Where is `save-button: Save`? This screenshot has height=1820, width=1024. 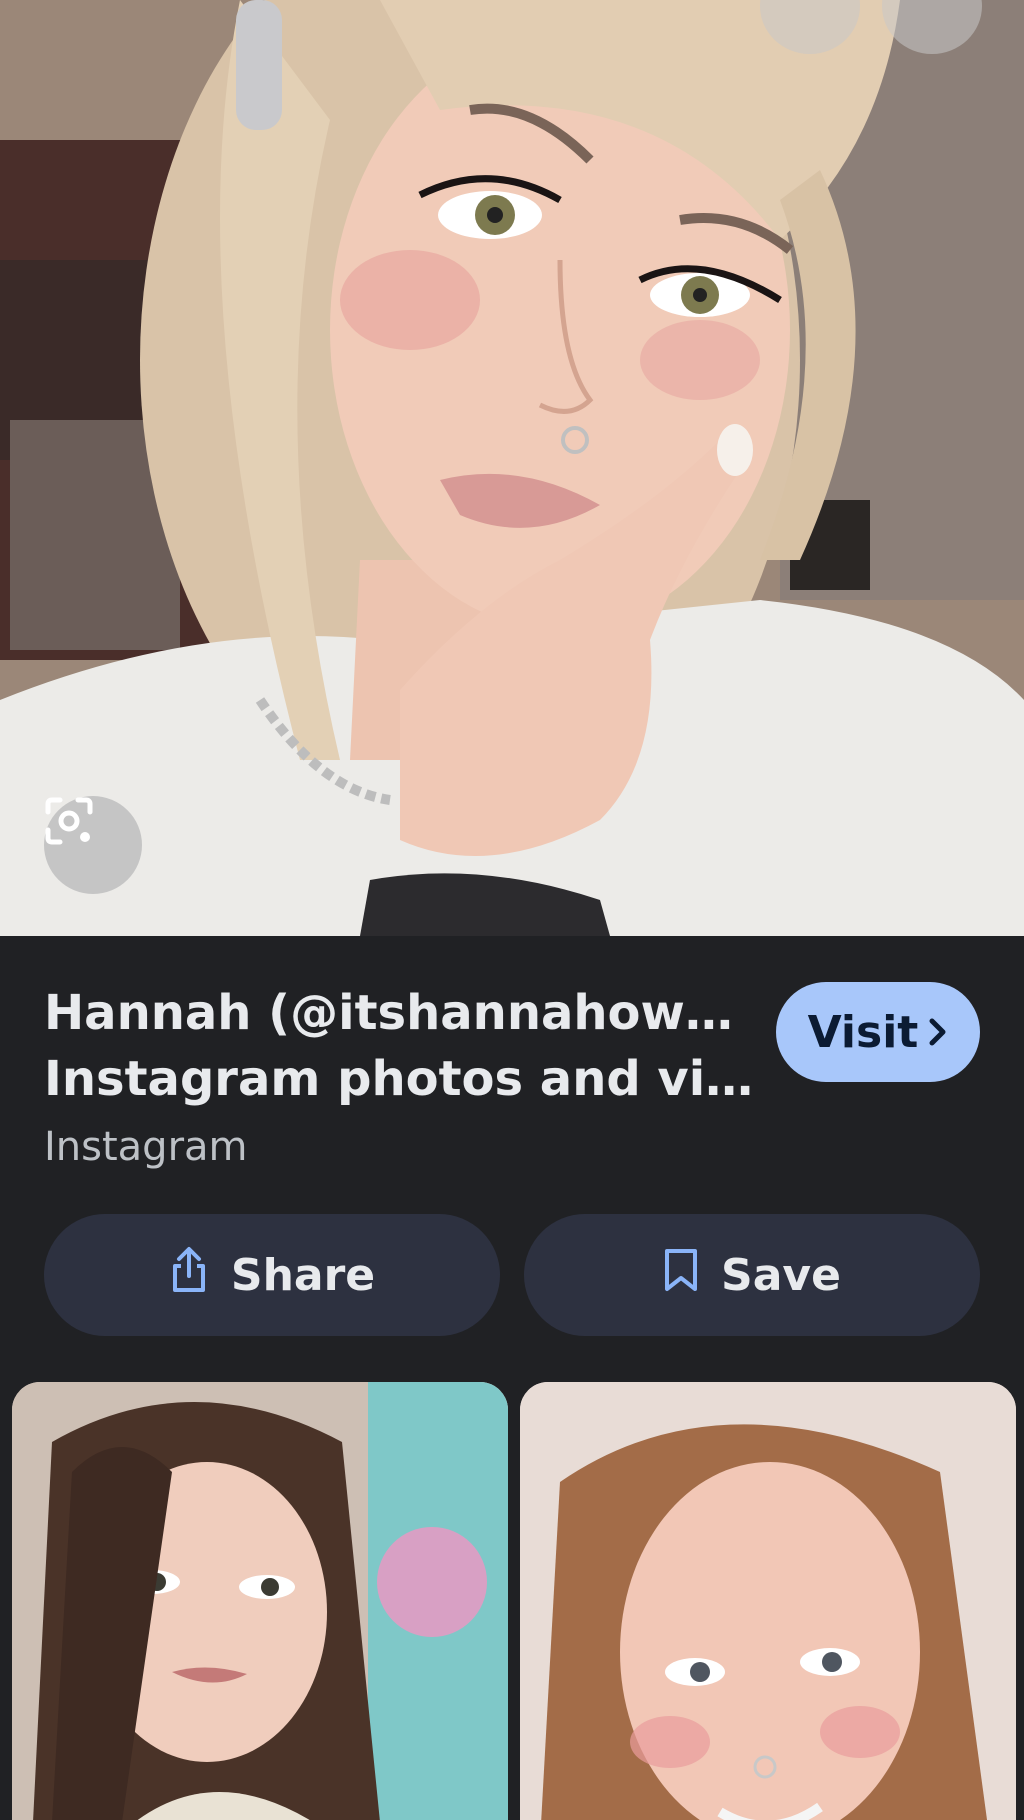 save-button: Save is located at coordinates (752, 1275).